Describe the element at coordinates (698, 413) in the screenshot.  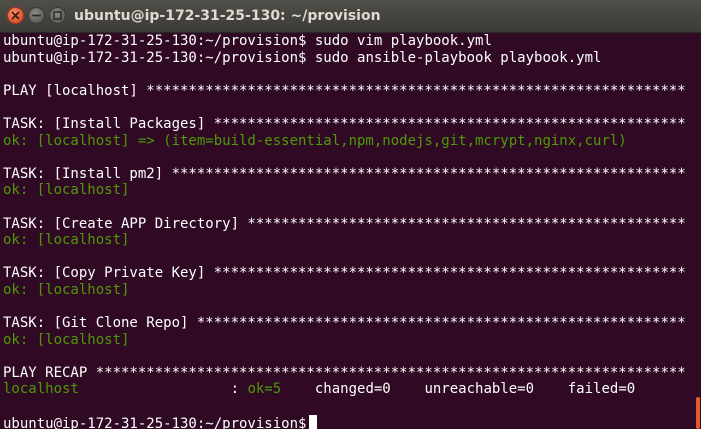
I see `scrollbar-thumb` at that location.